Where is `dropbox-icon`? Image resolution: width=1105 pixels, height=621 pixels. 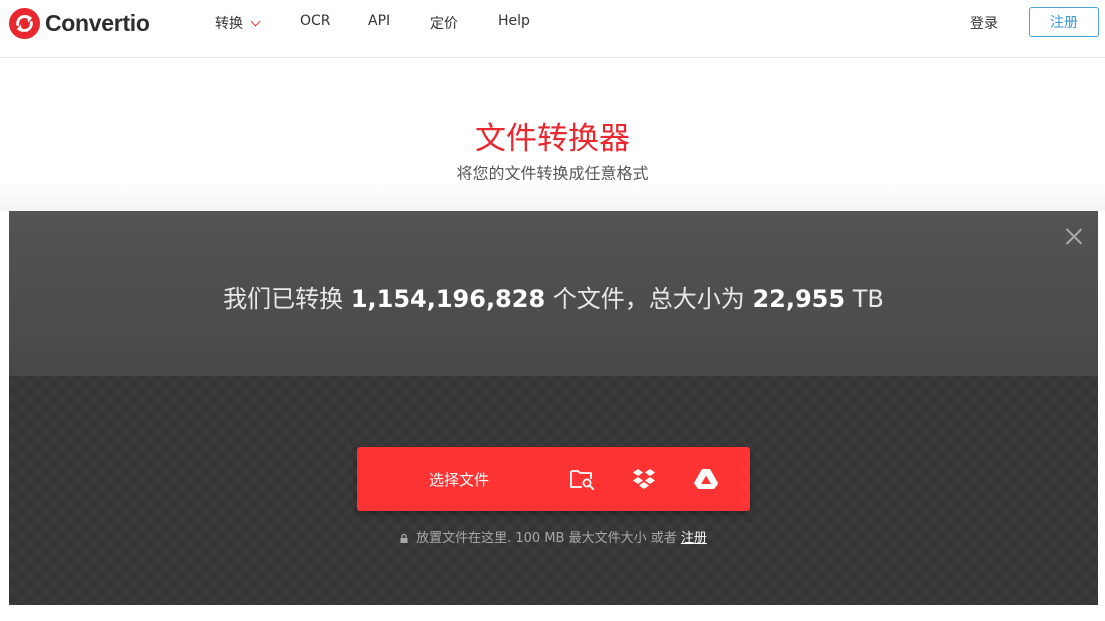
dropbox-icon is located at coordinates (644, 479).